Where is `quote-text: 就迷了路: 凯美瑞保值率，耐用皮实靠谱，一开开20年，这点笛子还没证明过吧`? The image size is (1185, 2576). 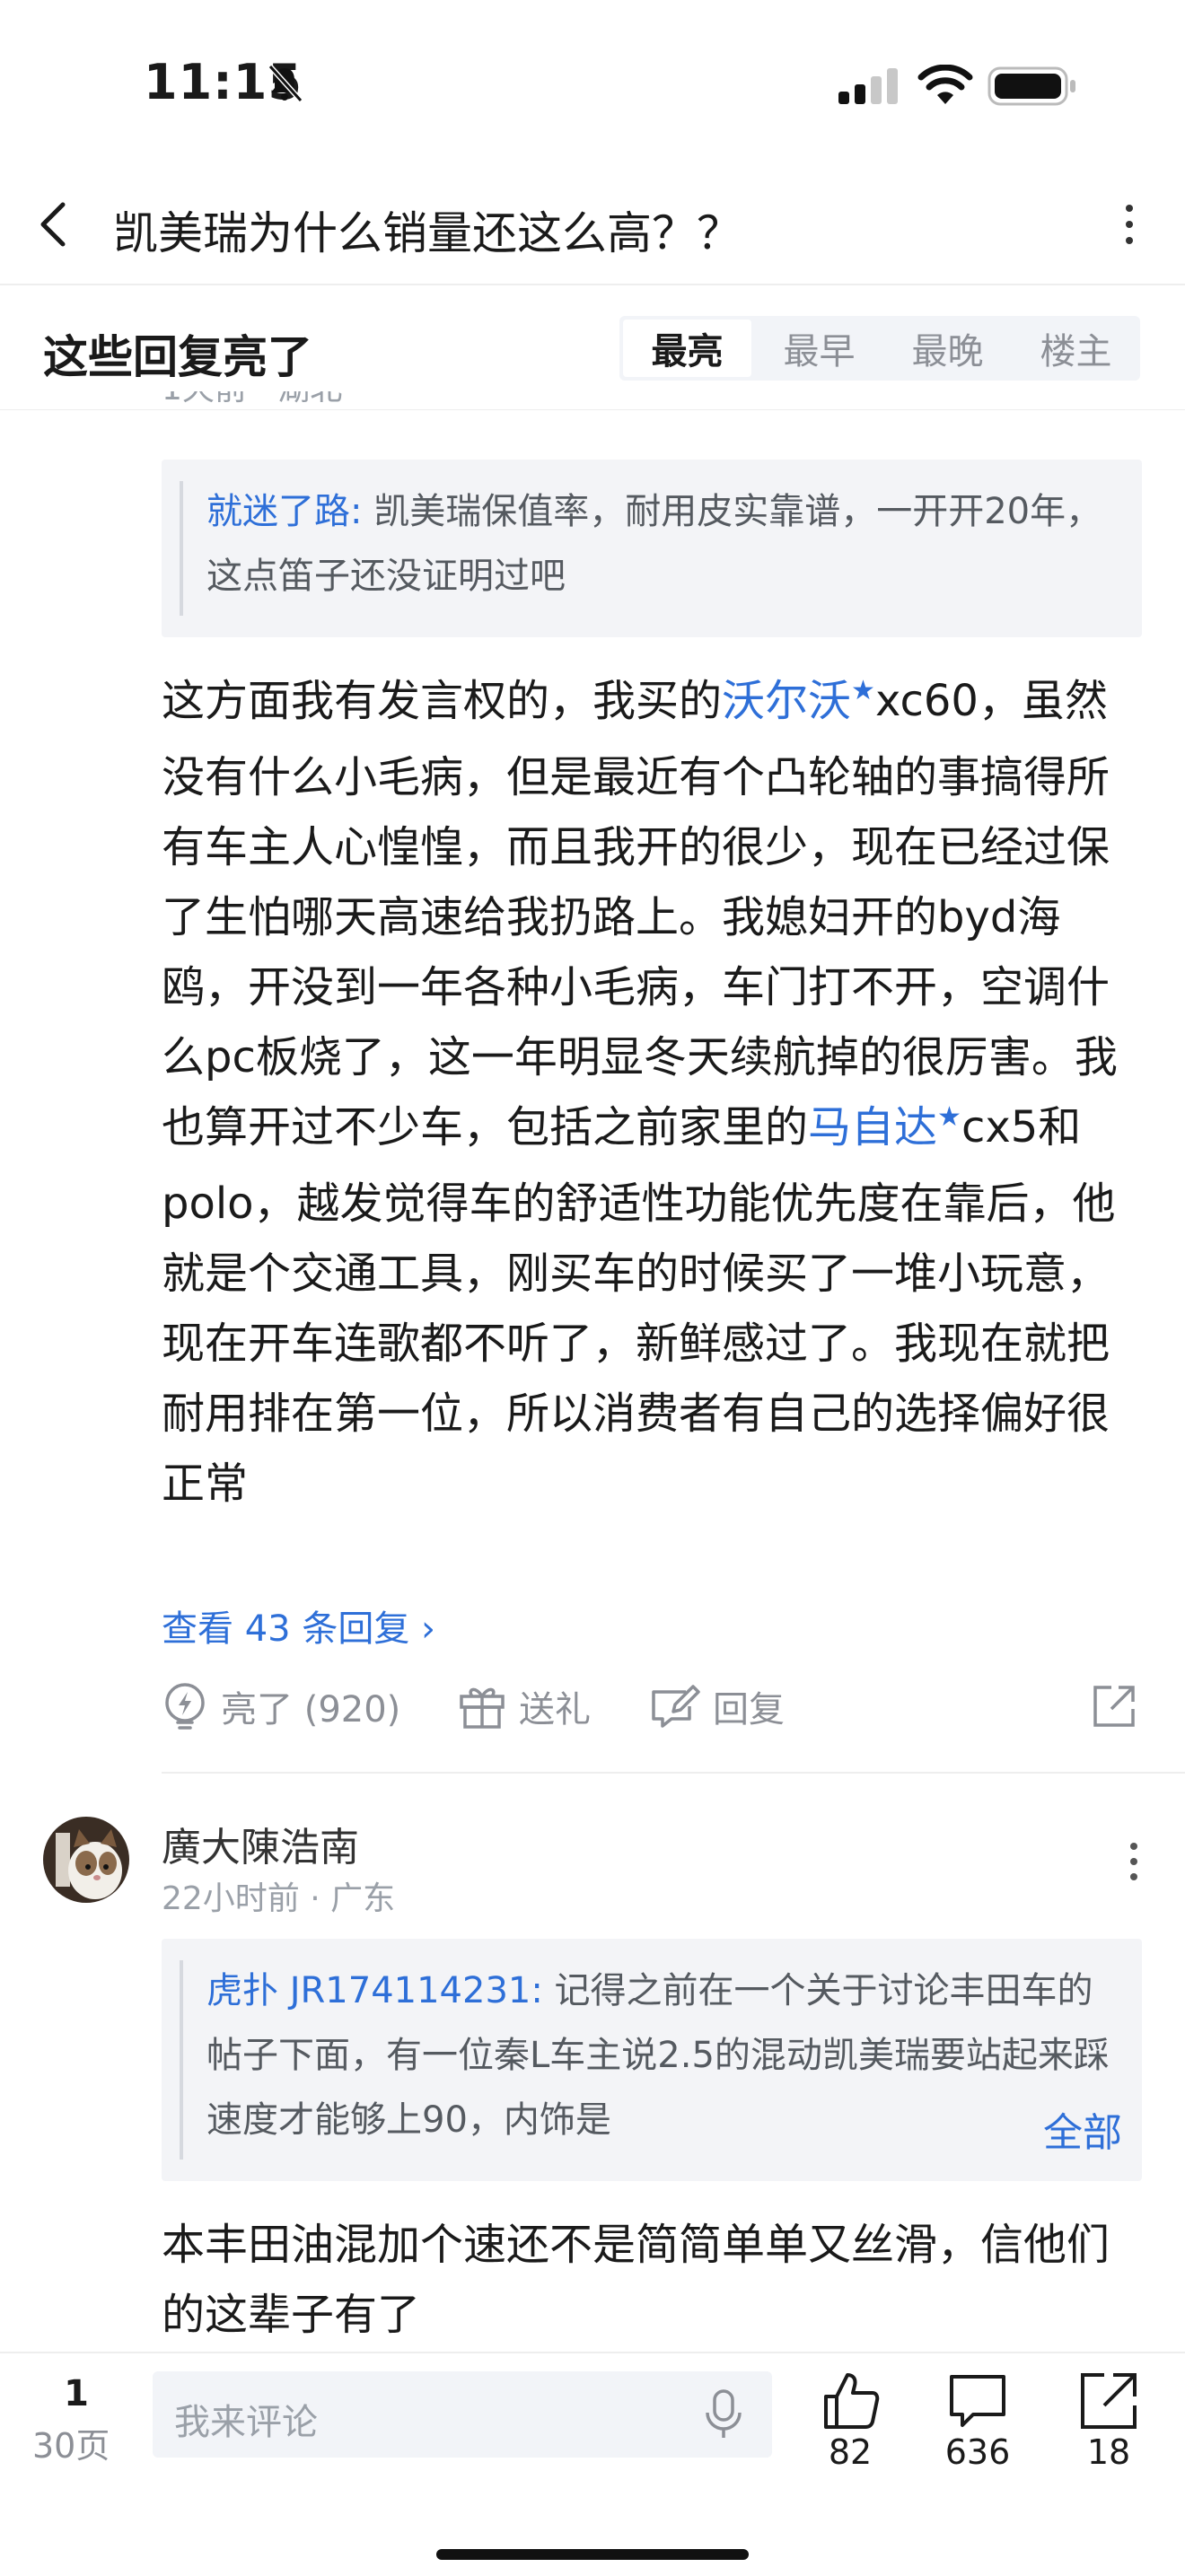
quote-text: 就迷了路: 凯美瑞保值率，耐用皮实靠谱，一开开20年，这点笛子还没证明过吧 is located at coordinates (654, 544).